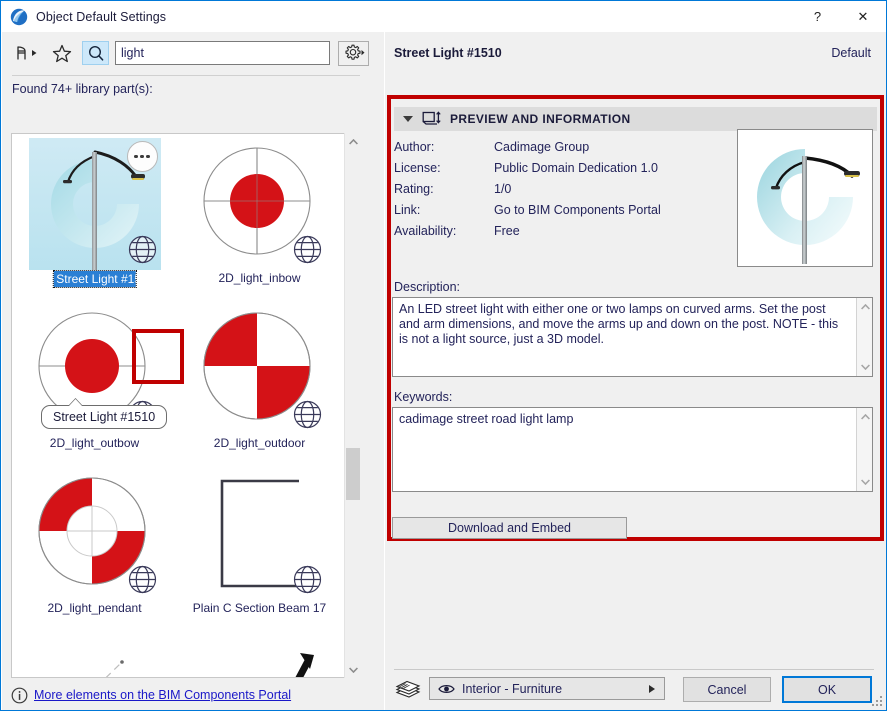  I want to click on arc-and-arrow-symbol, so click(260, 655).